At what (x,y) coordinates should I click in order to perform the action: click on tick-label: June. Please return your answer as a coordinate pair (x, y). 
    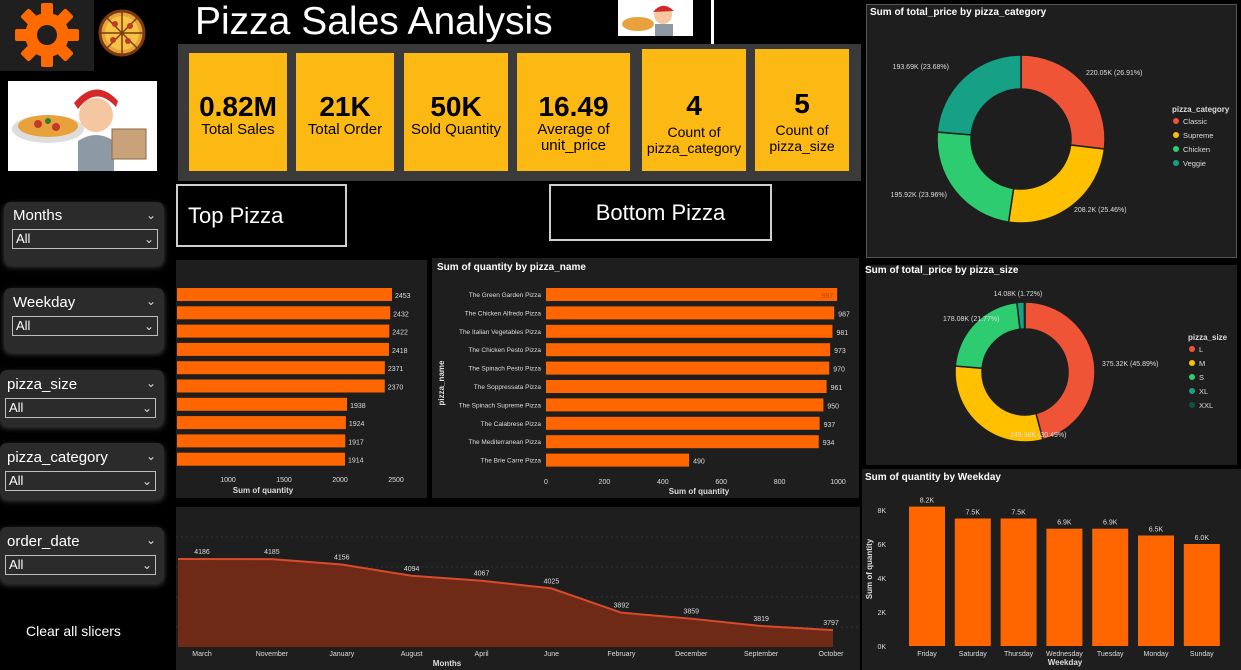
    Looking at the image, I should click on (551, 654).